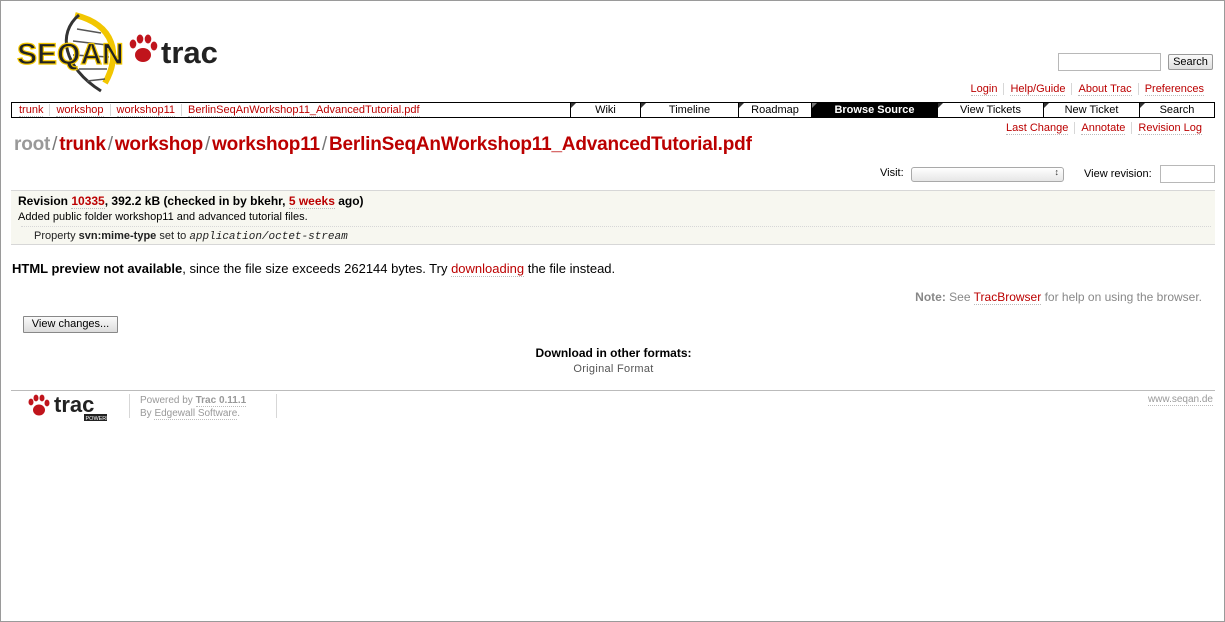 The width and height of the screenshot is (1225, 622). What do you see at coordinates (1170, 128) in the screenshot?
I see `revision-log-link: Revision Log` at bounding box center [1170, 128].